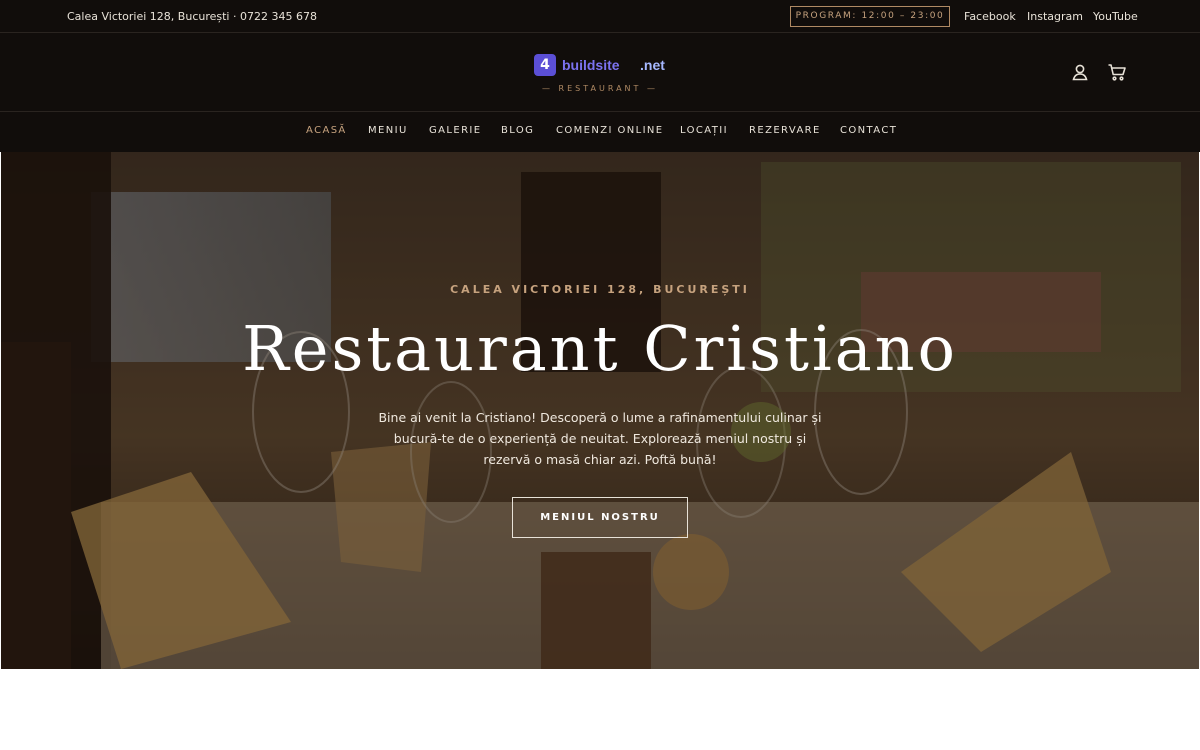 This screenshot has height=750, width=1200. I want to click on nav-item-blog: BLOG, so click(517, 130).